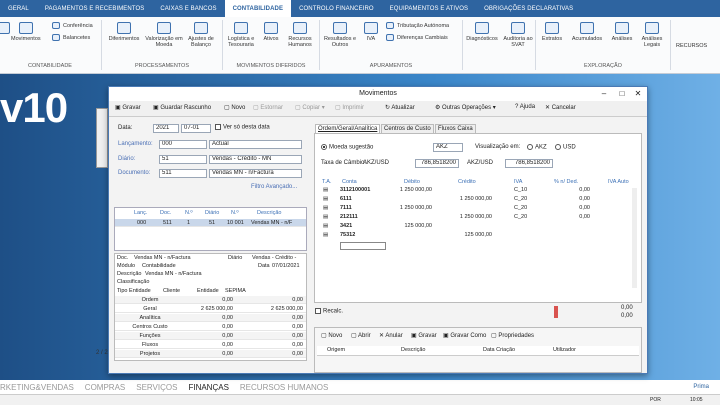  Describe the element at coordinates (201, 35) in the screenshot. I see `ajustes-button: Ajustes de Balanço` at that location.